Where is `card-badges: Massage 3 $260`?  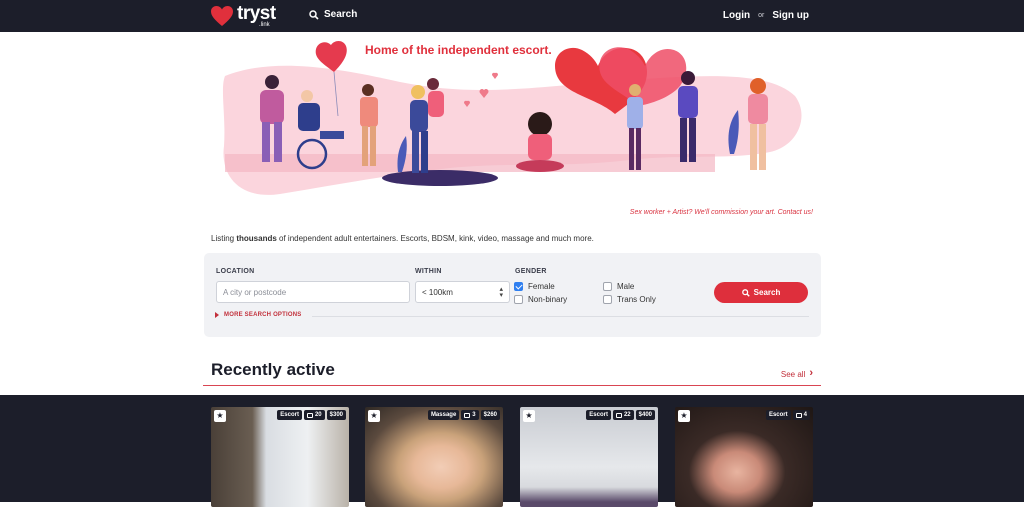 card-badges: Massage 3 $260 is located at coordinates (463, 415).